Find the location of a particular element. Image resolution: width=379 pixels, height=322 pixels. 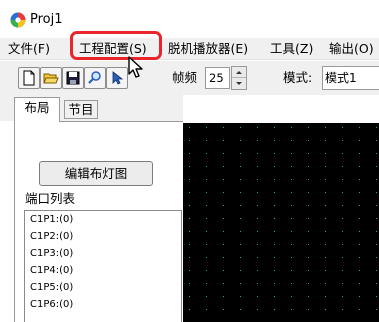

pointer-icon is located at coordinates (118, 78).